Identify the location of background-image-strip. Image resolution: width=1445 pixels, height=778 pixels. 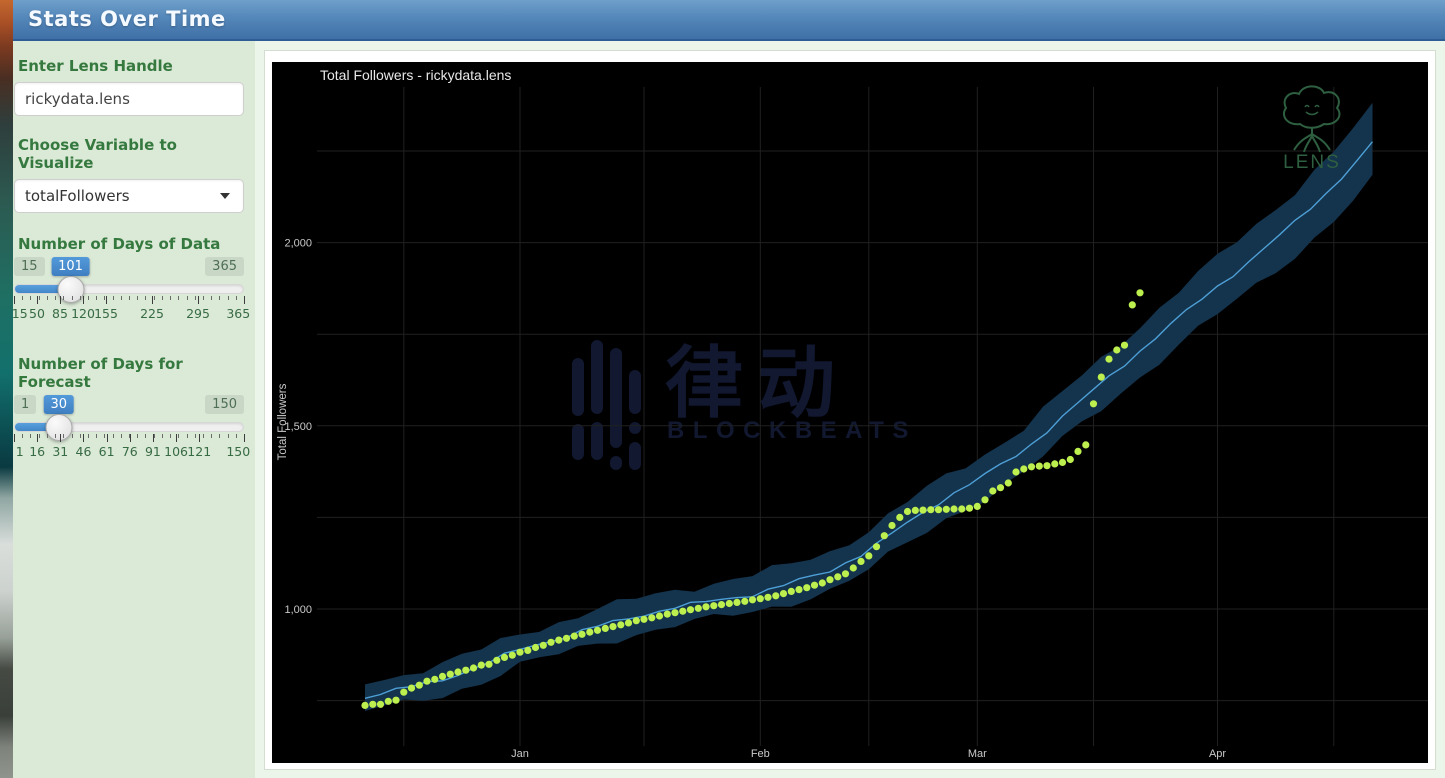
(6, 389).